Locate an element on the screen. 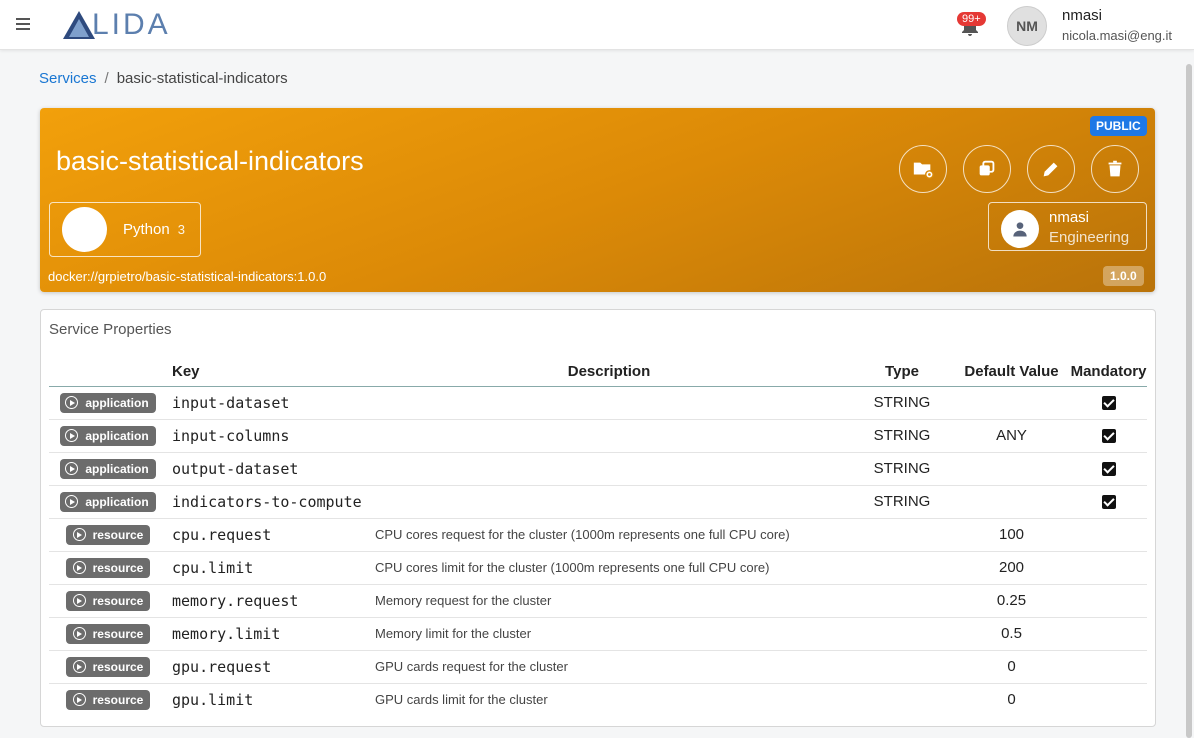 This screenshot has height=738, width=1194. table-row: application output-dataset STRING is located at coordinates (598, 469).